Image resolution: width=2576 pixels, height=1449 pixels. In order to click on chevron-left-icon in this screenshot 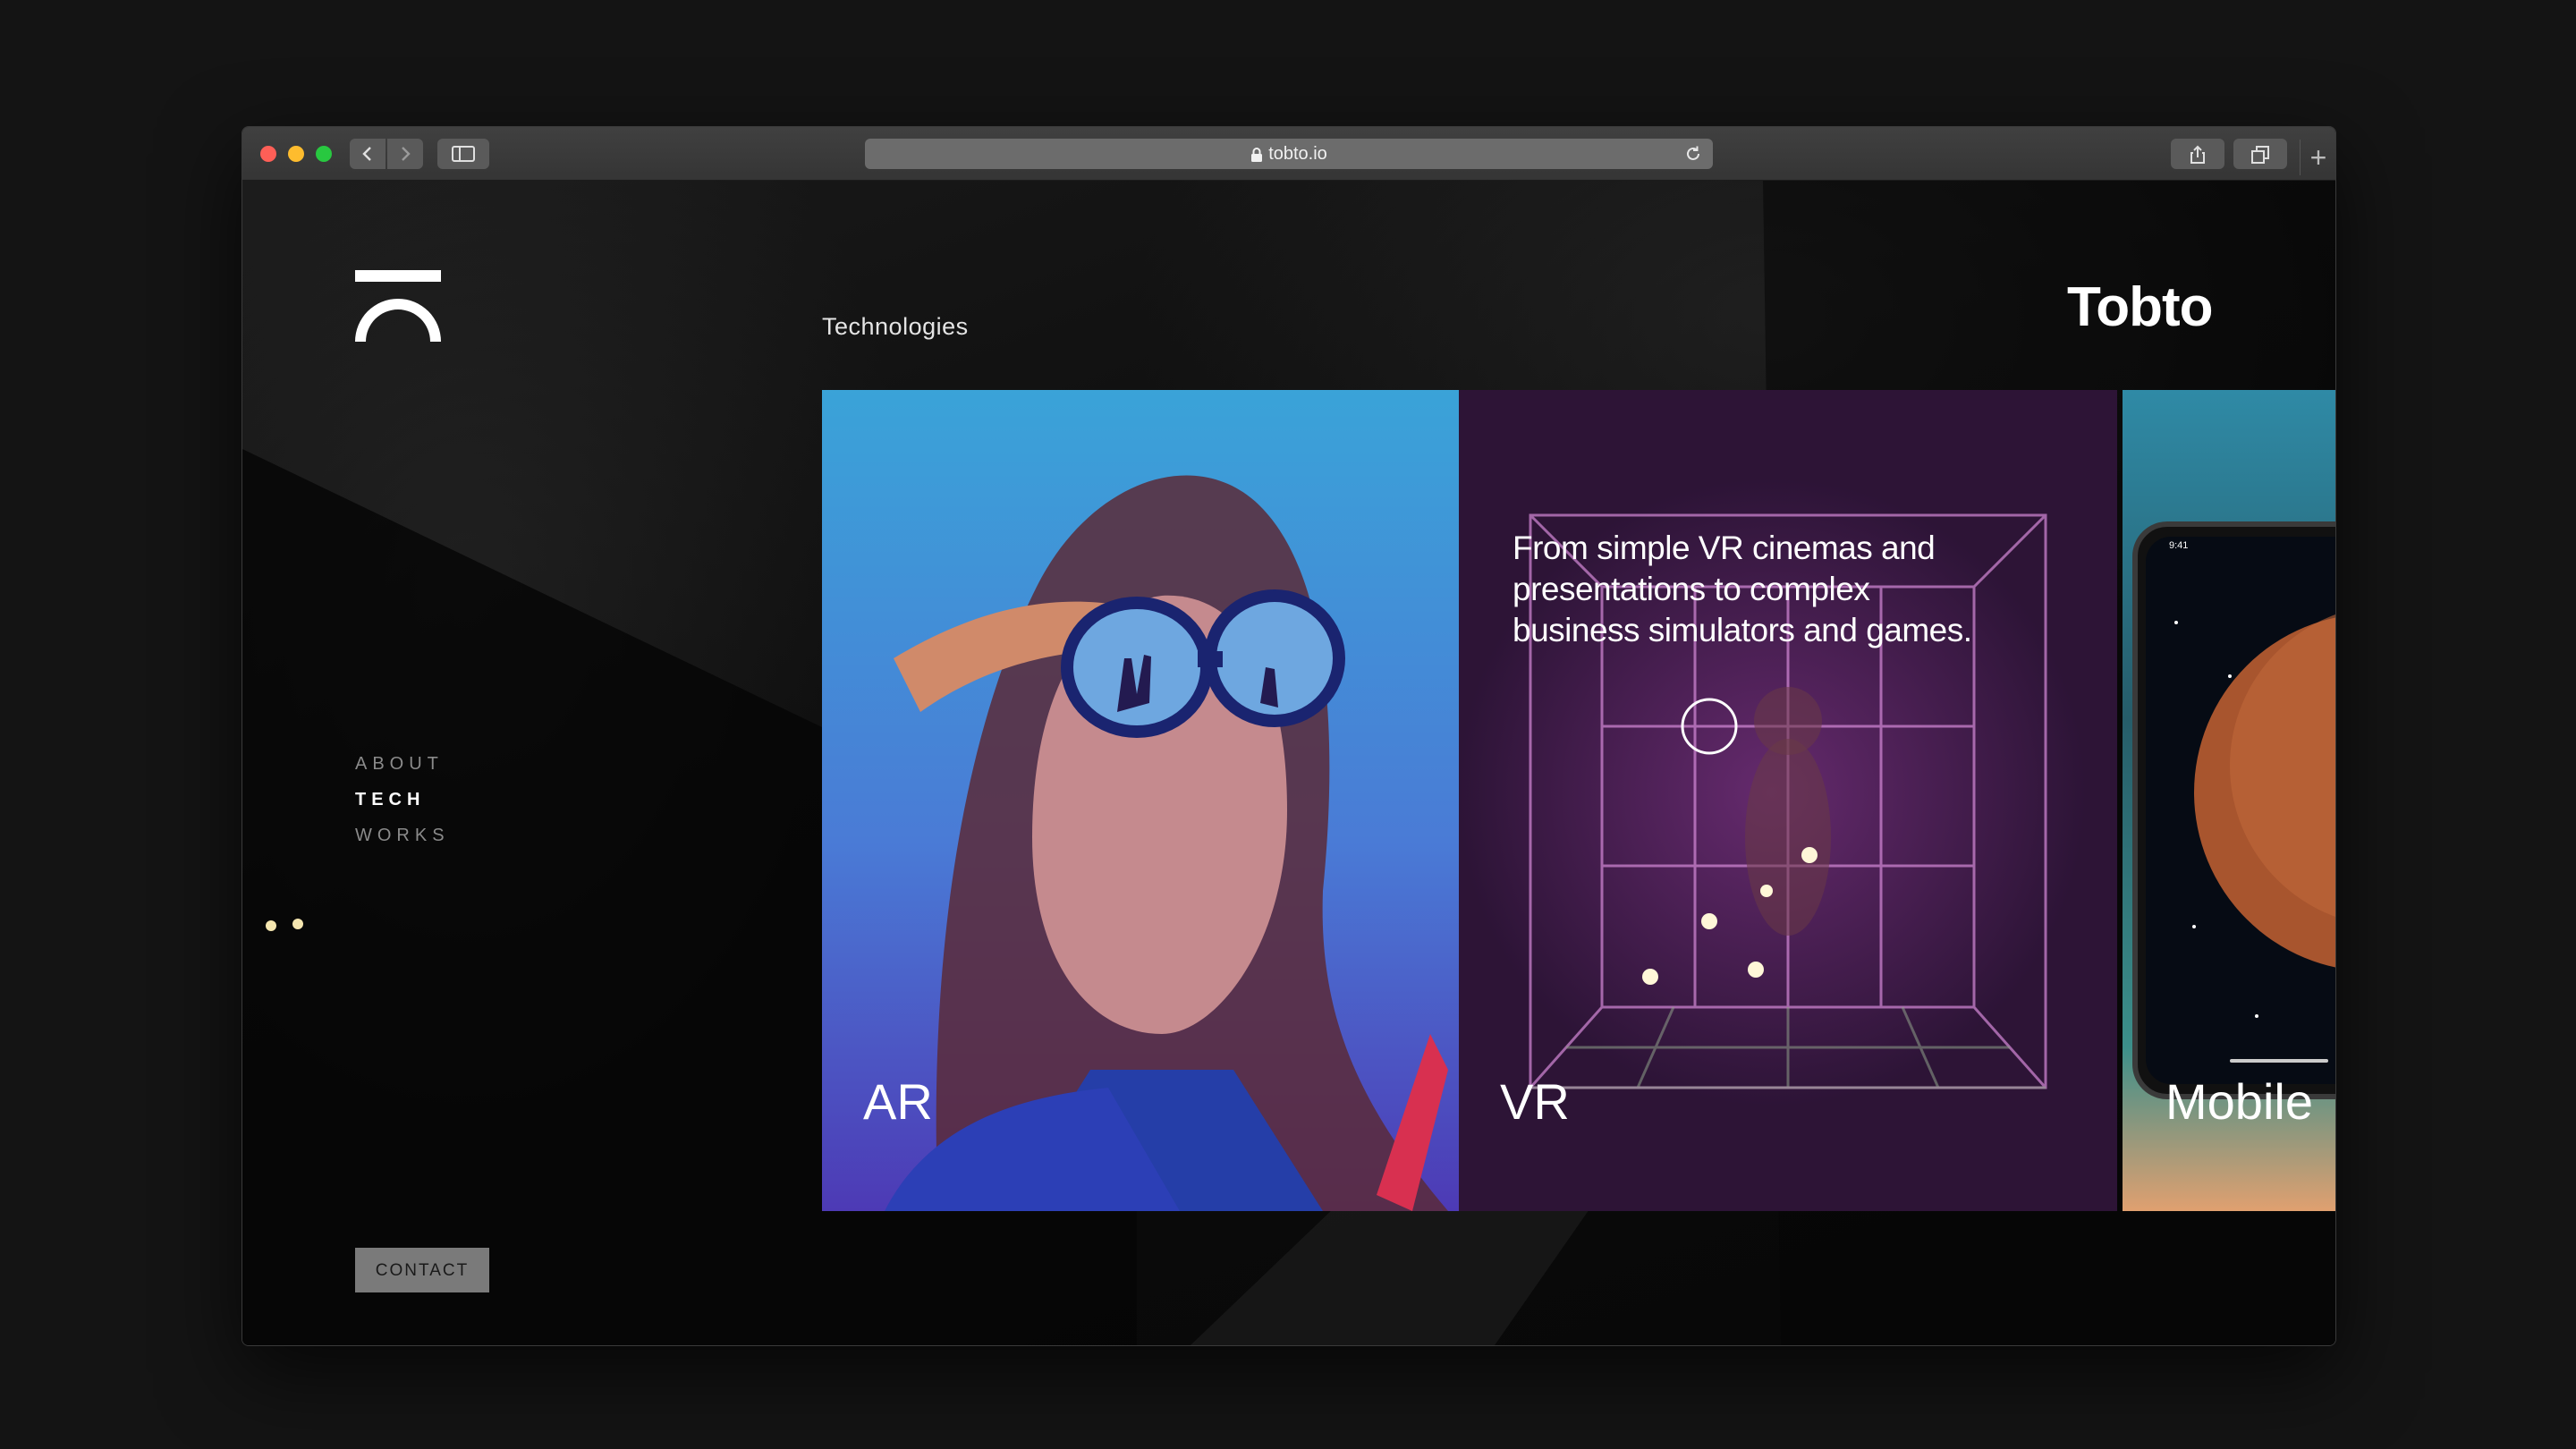, I will do `click(366, 154)`.